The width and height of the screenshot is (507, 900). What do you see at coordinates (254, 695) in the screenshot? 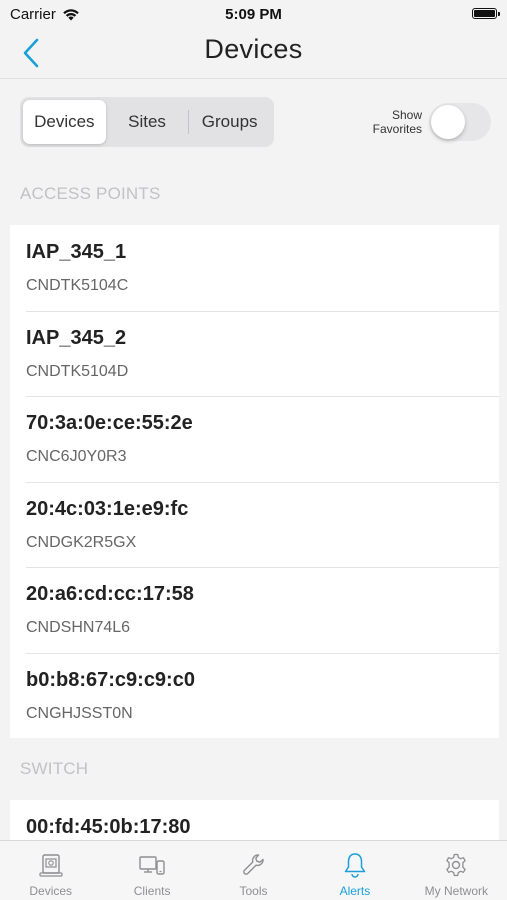
I see `list-item: b0:b8:67:c9:c9:c0 CNGHJSST0N` at bounding box center [254, 695].